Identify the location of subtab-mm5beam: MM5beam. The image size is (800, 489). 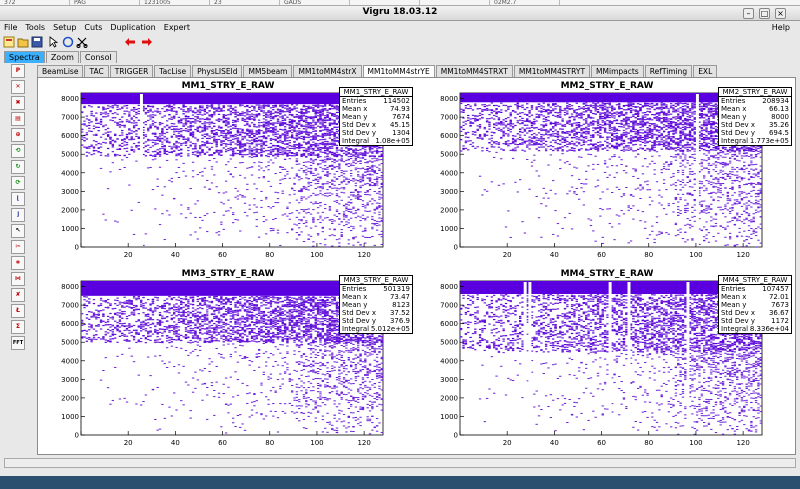
(268, 71).